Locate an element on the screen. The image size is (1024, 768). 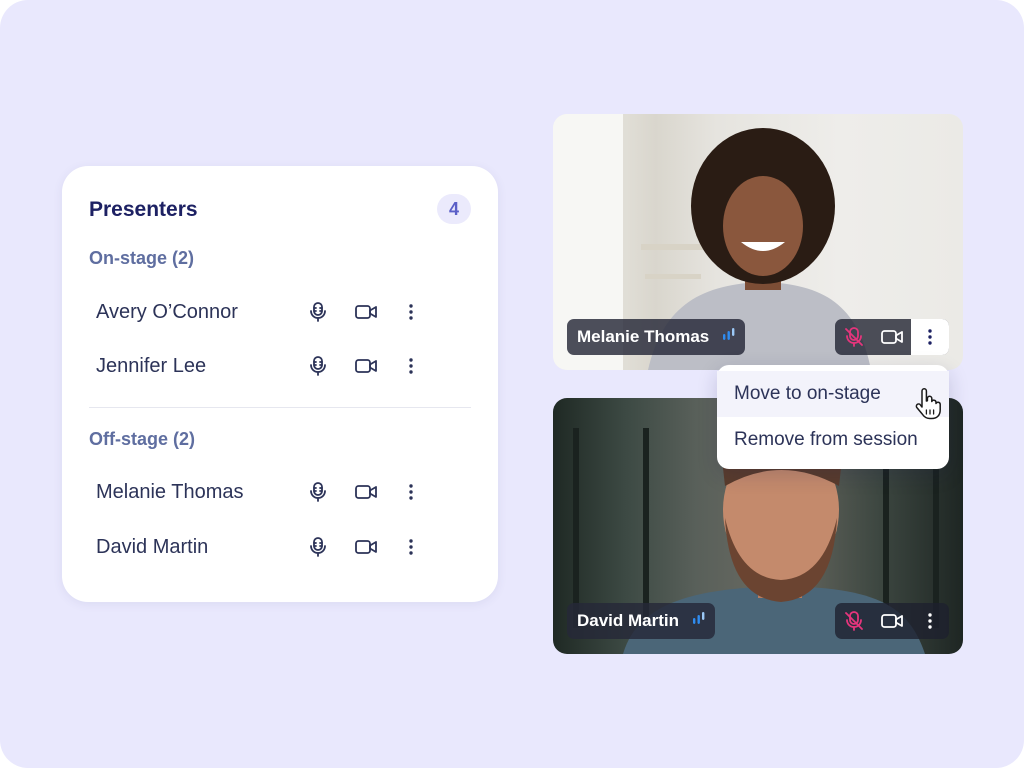
participant-name: David Martin is located at coordinates (628, 620).